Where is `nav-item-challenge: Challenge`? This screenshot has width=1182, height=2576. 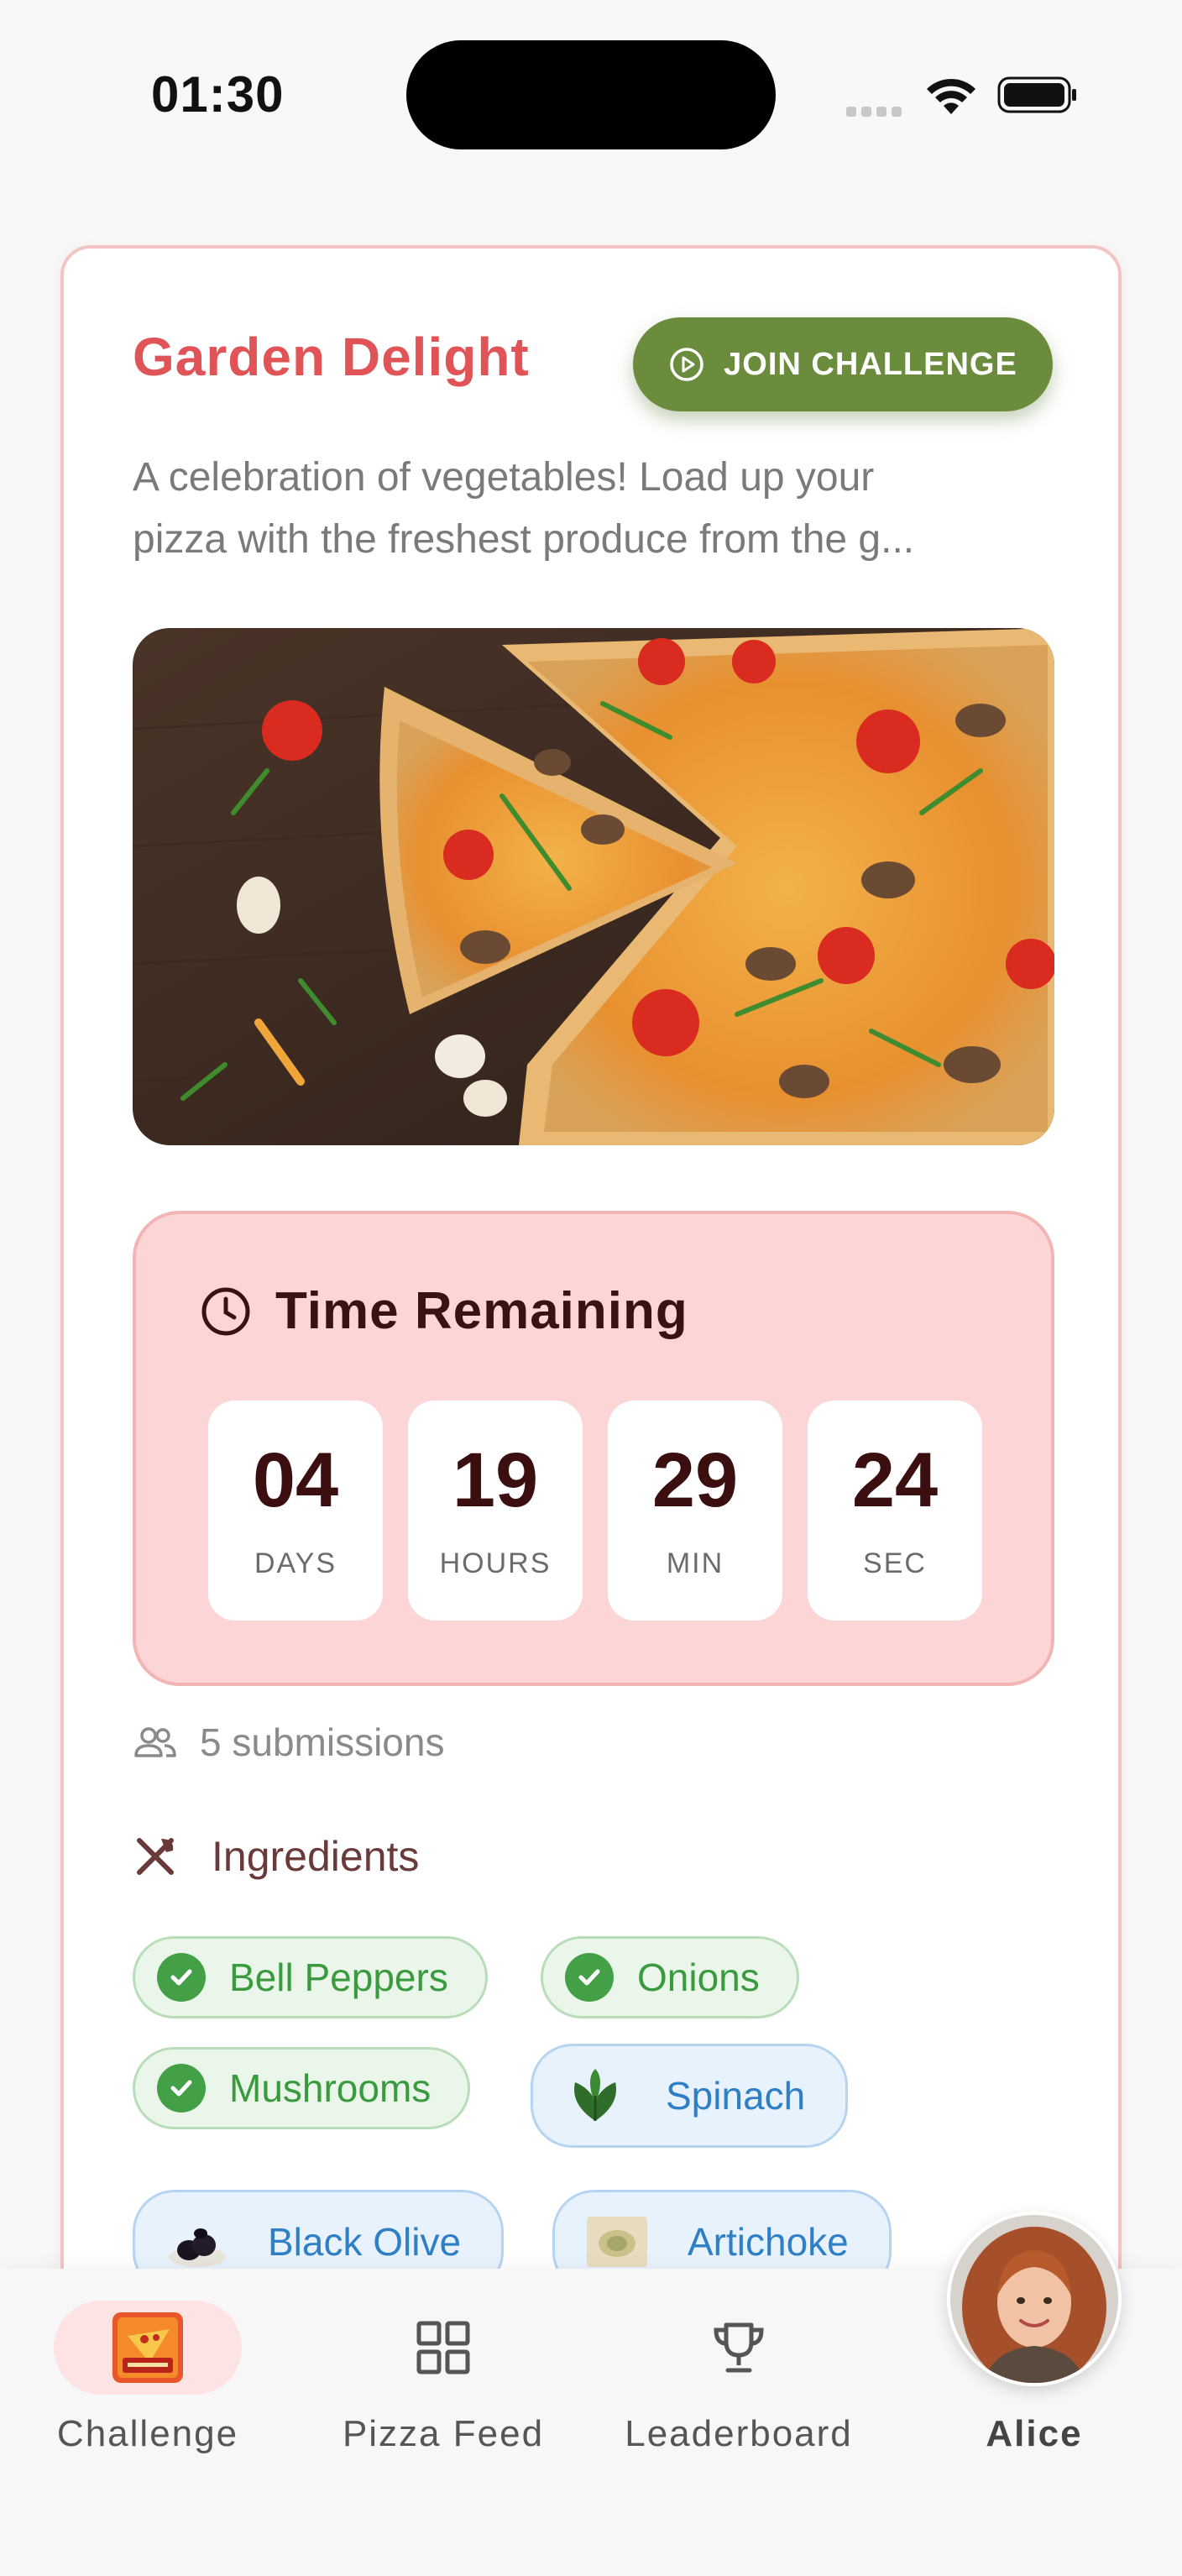 nav-item-challenge: Challenge is located at coordinates (148, 2385).